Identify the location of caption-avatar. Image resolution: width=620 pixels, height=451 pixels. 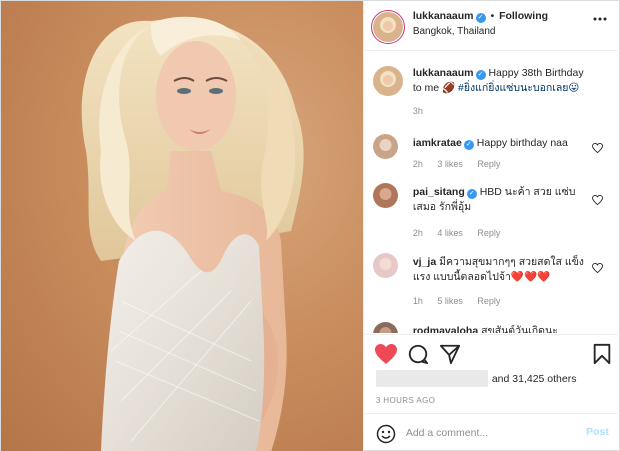
(387, 81).